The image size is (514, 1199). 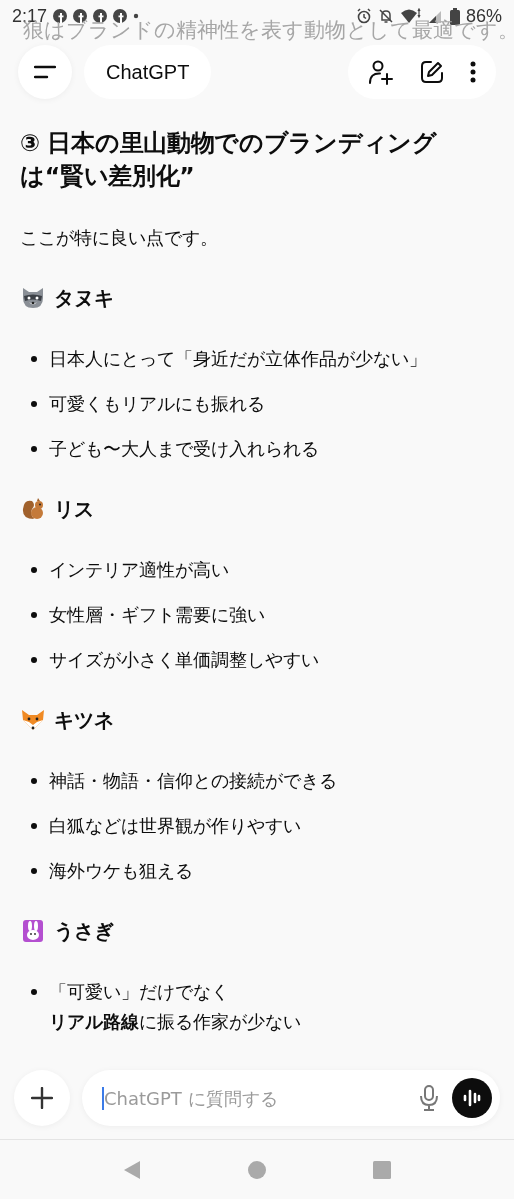 I want to click on add-person-icon, so click(x=381, y=72).